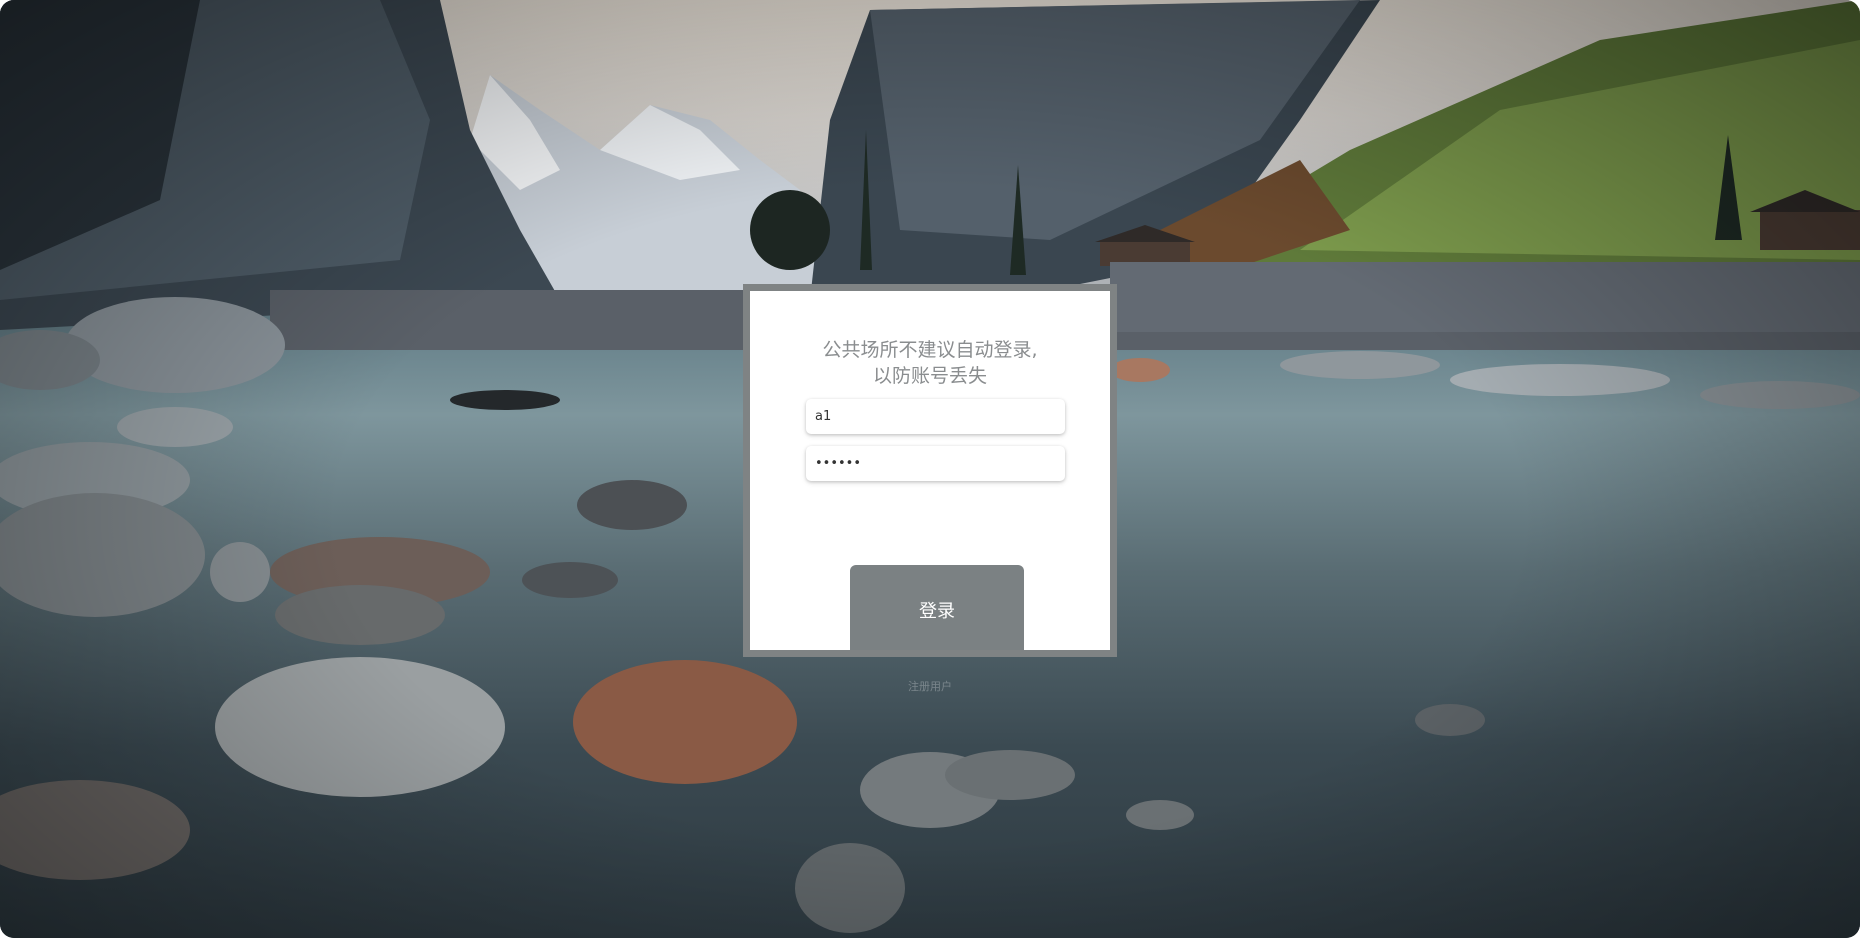  What do you see at coordinates (930, 686) in the screenshot?
I see `register-link: 注册用户` at bounding box center [930, 686].